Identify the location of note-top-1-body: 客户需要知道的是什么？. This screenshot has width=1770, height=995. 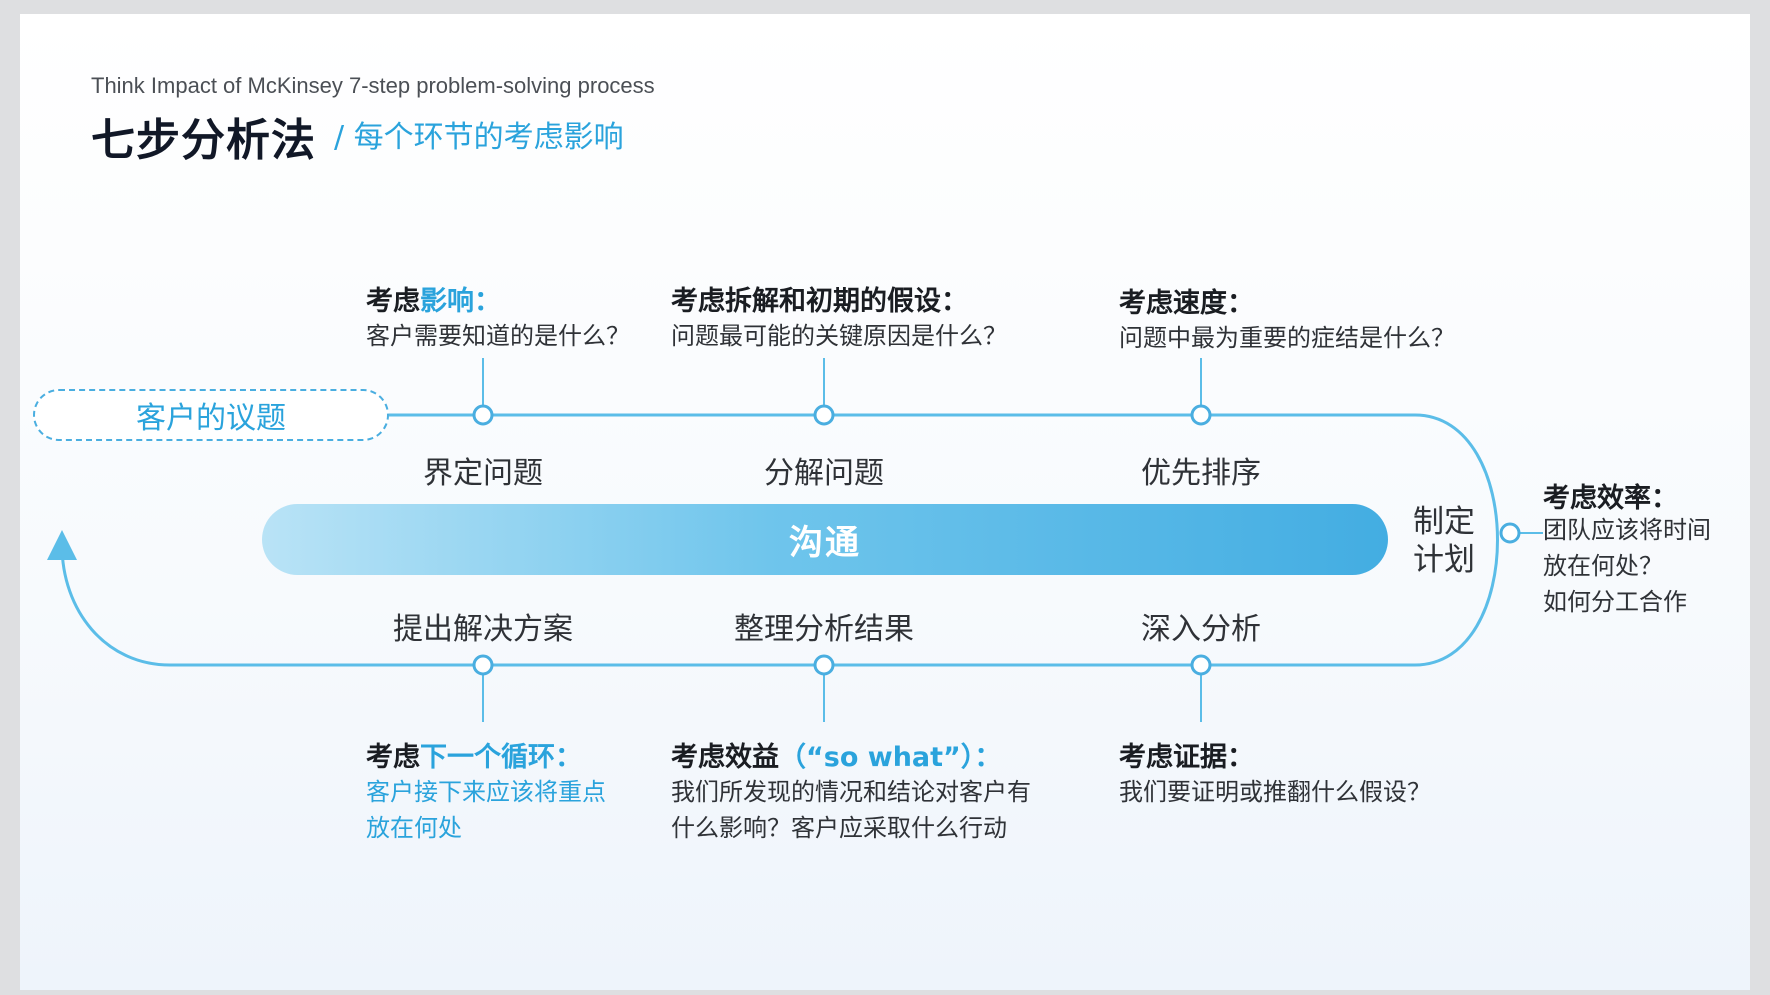
(498, 336).